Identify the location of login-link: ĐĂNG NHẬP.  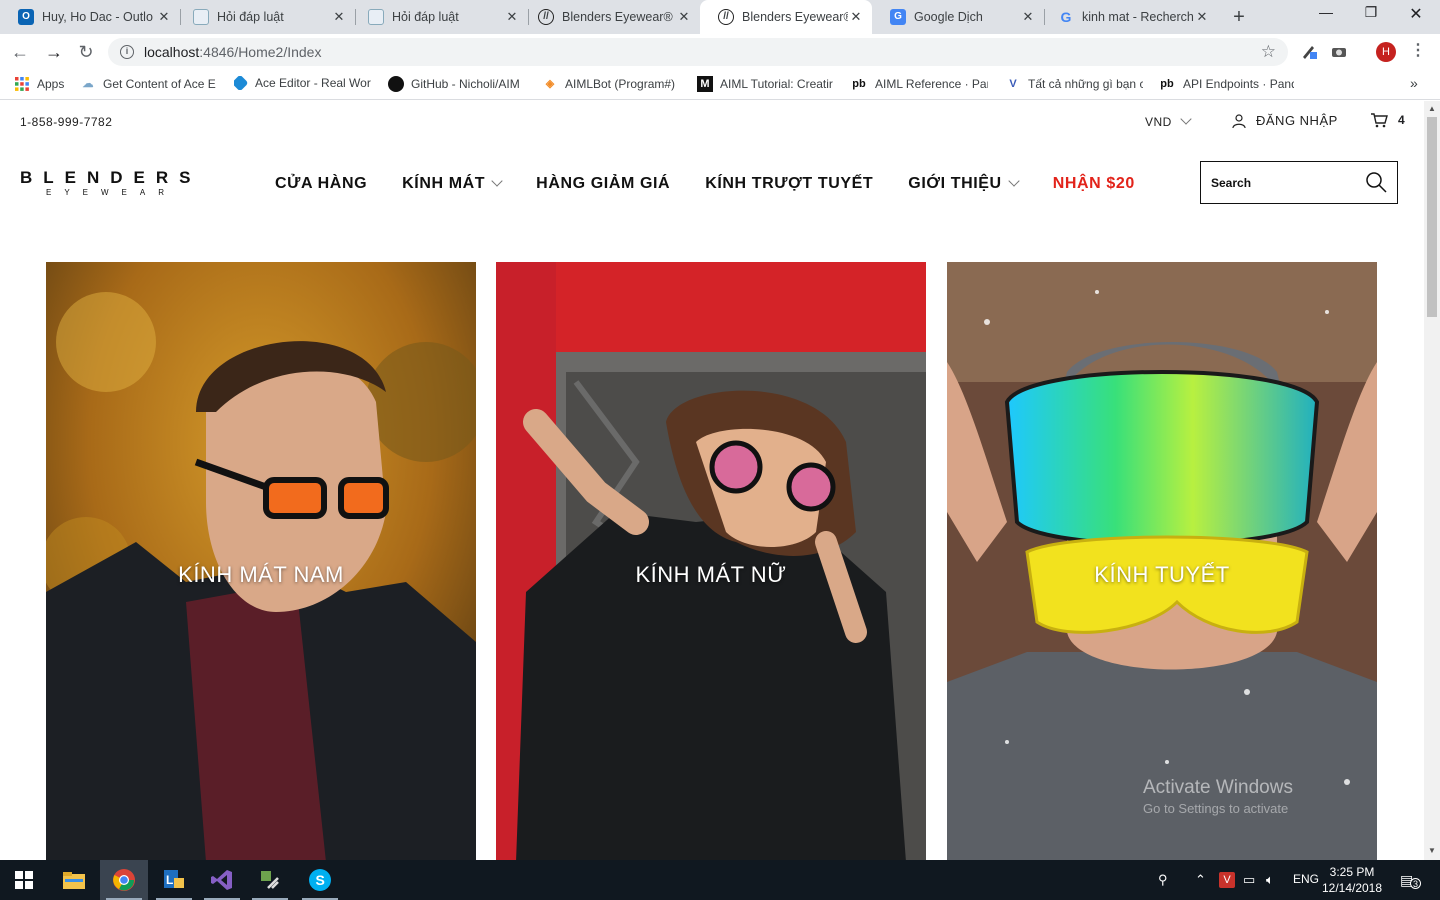
(1285, 120).